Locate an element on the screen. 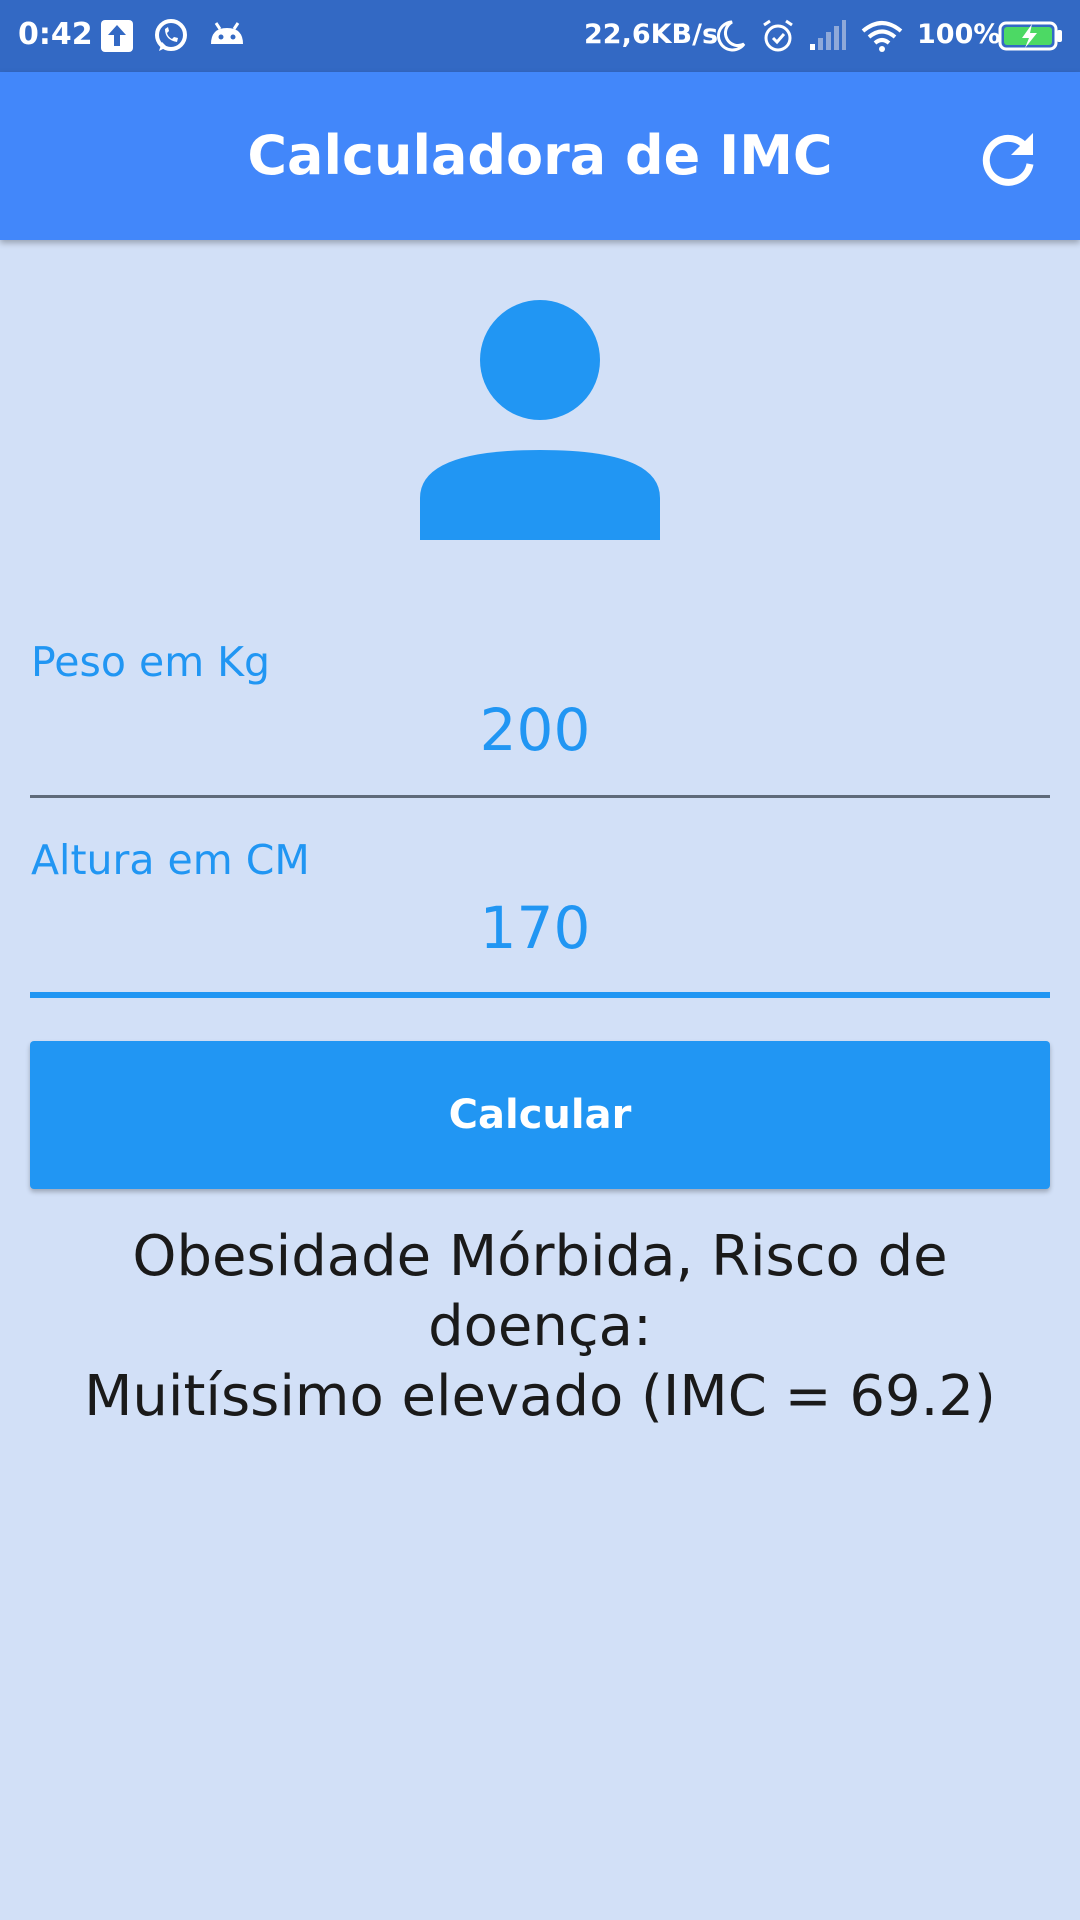 This screenshot has height=1920, width=1080. alarm-icon is located at coordinates (778, 35).